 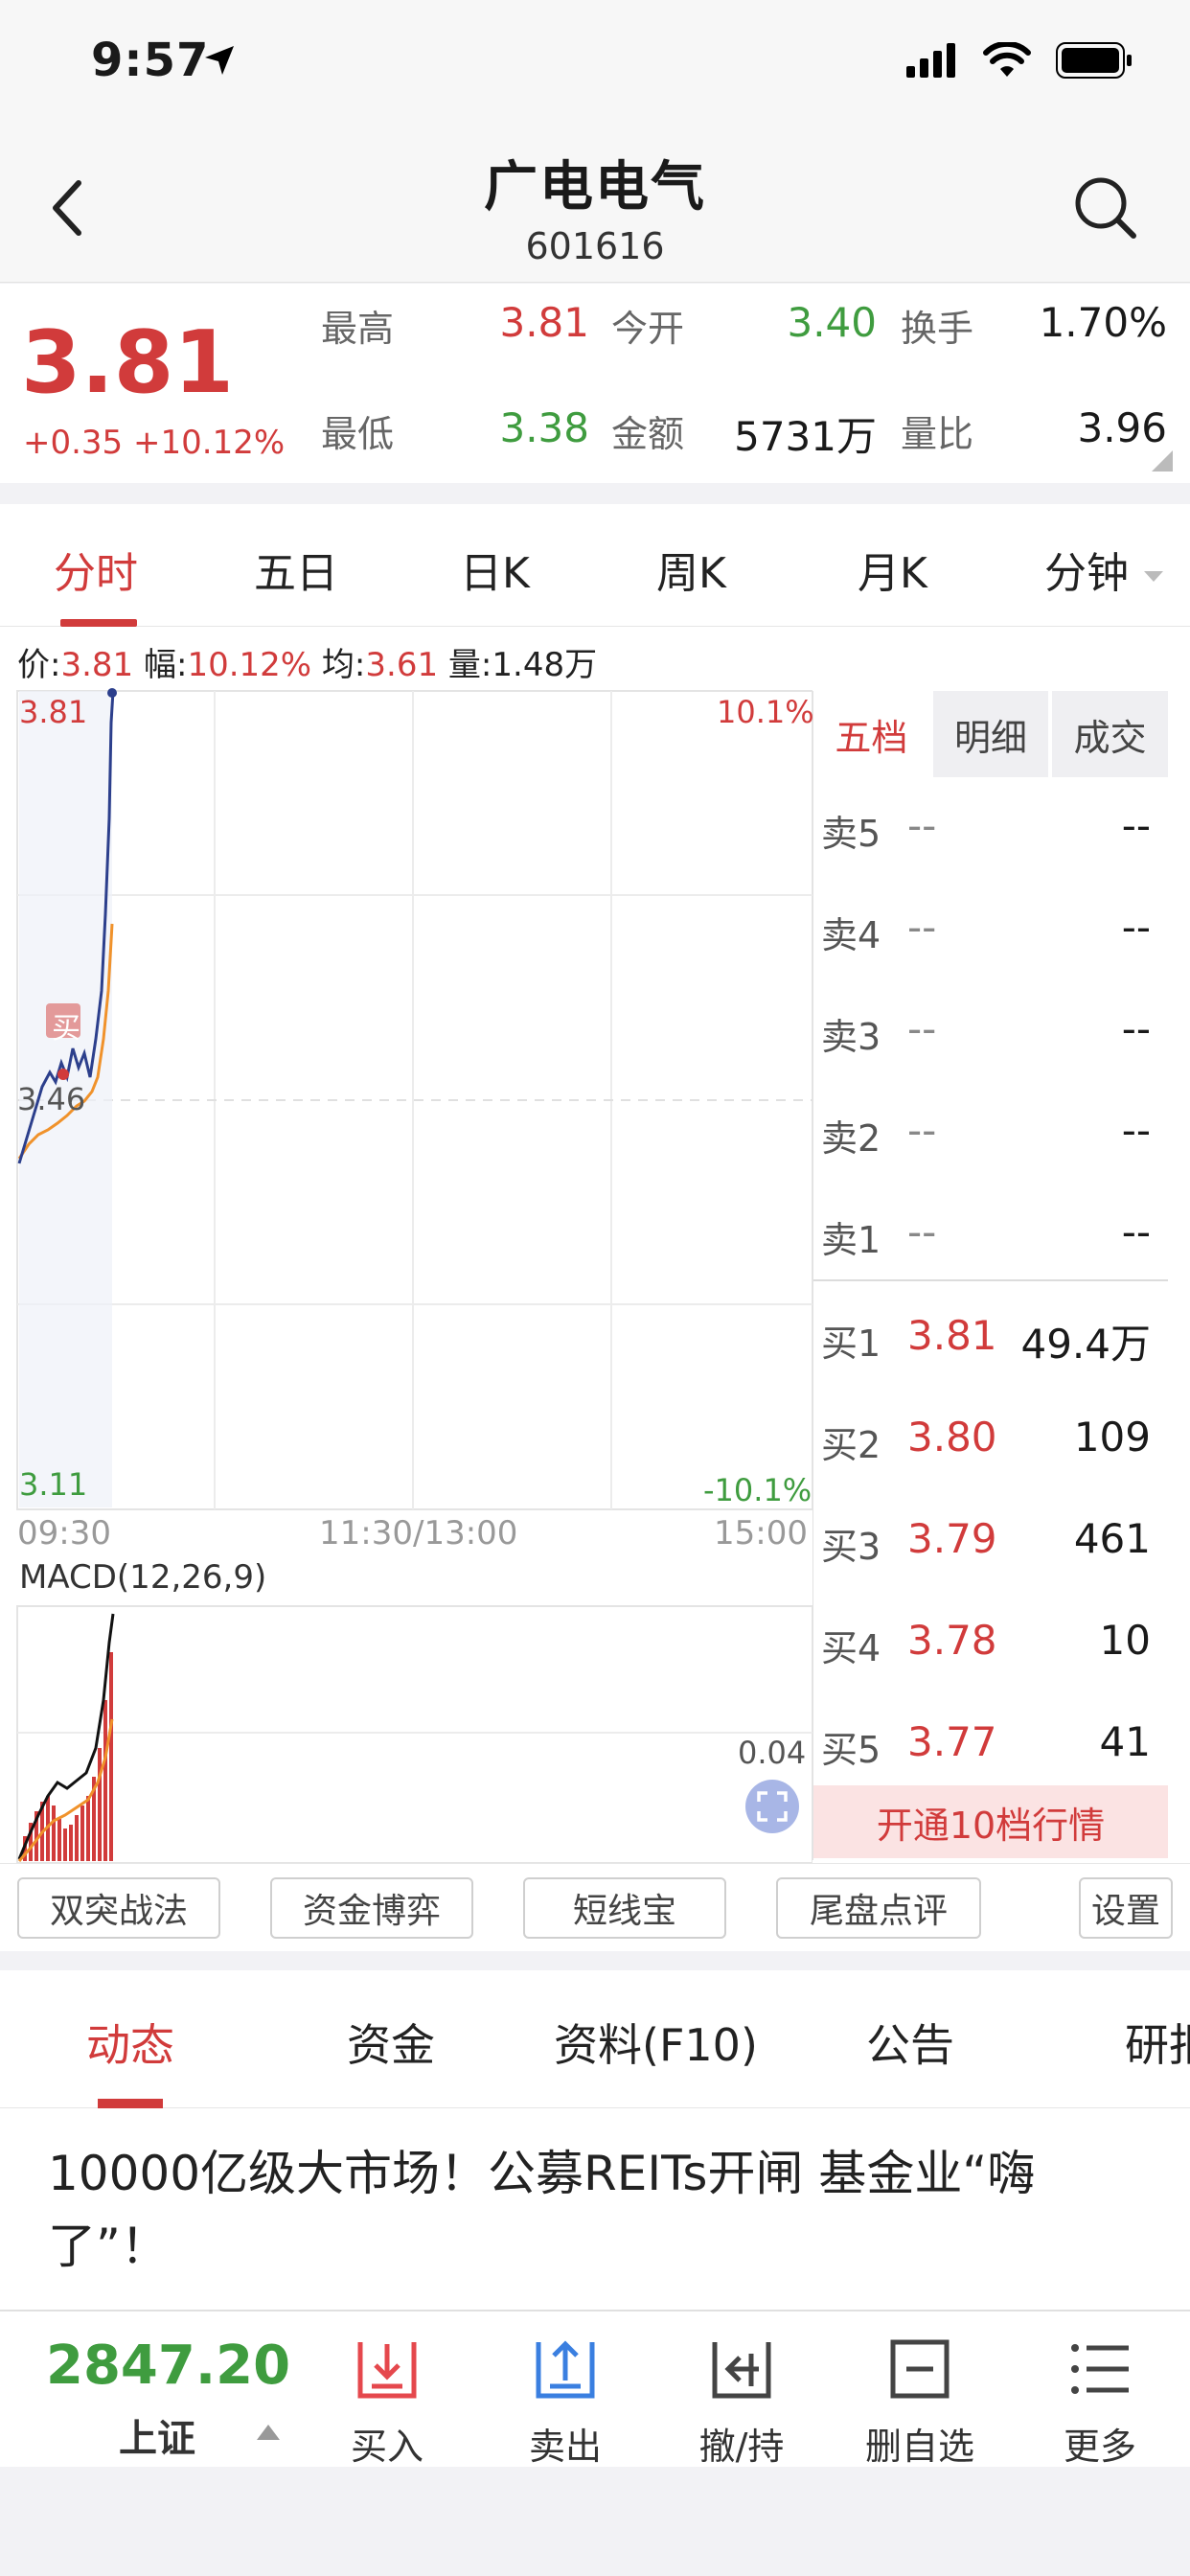 I want to click on tab-minute: 分钟, so click(x=1104, y=569).